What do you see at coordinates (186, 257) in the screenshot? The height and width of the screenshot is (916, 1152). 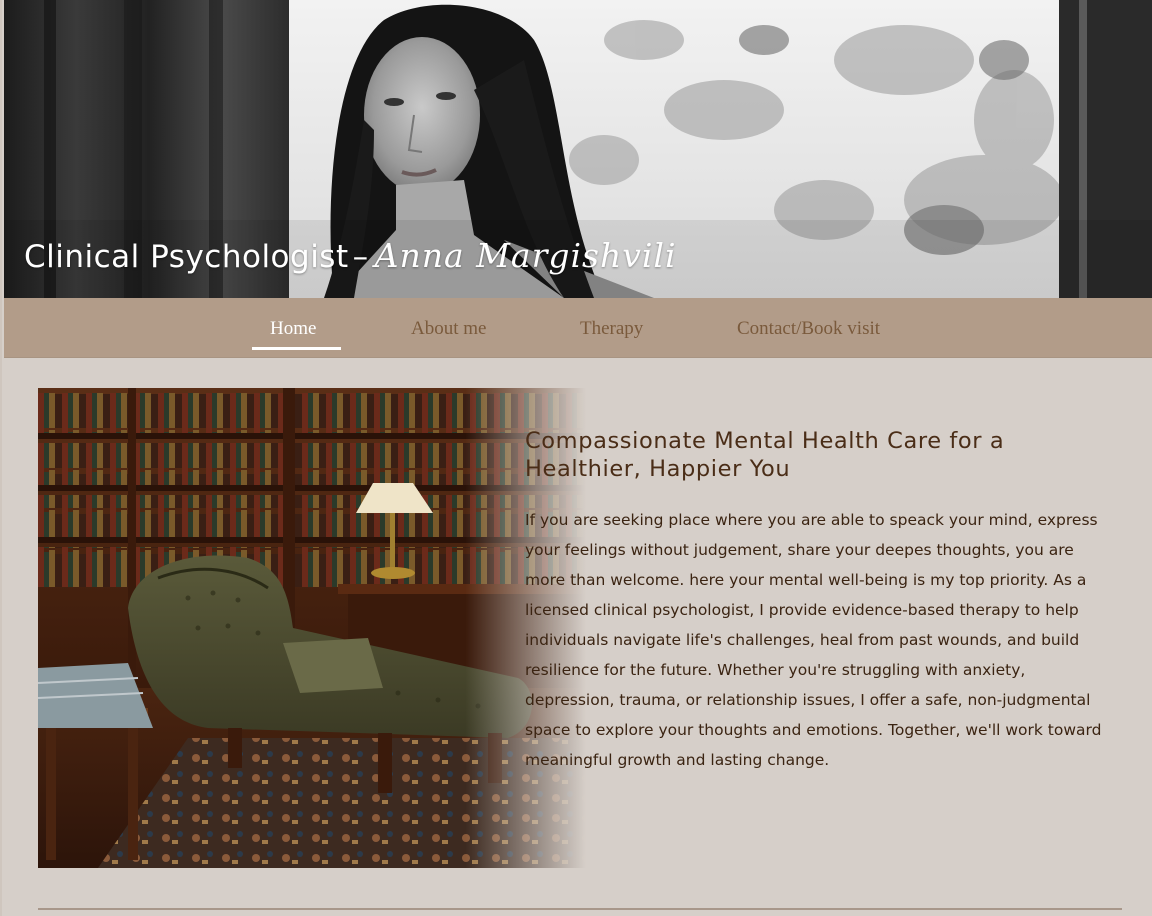 I see `hero-title-text: Clinical Psychologist` at bounding box center [186, 257].